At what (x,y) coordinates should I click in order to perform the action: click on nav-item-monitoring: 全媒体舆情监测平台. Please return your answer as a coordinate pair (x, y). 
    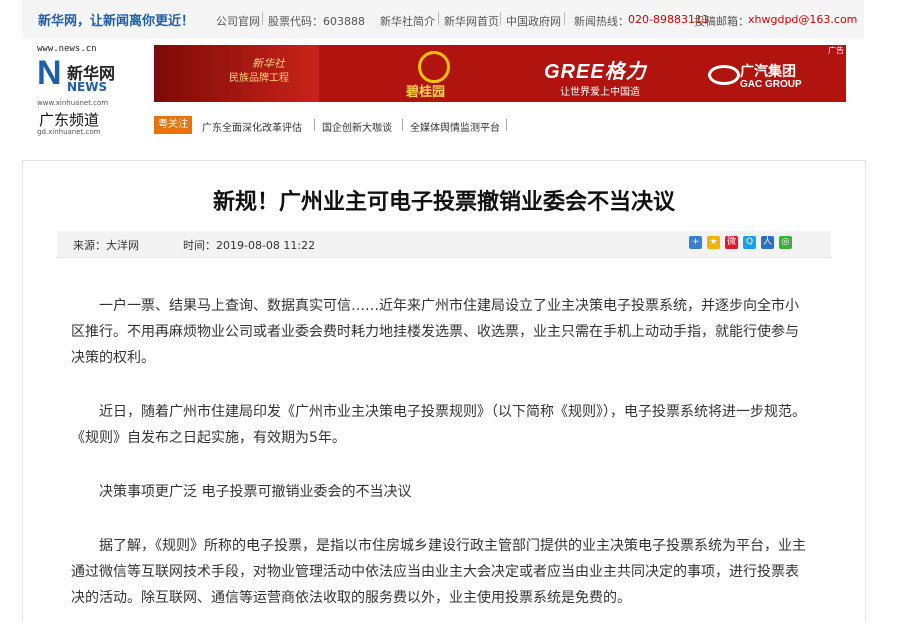
    Looking at the image, I should click on (455, 126).